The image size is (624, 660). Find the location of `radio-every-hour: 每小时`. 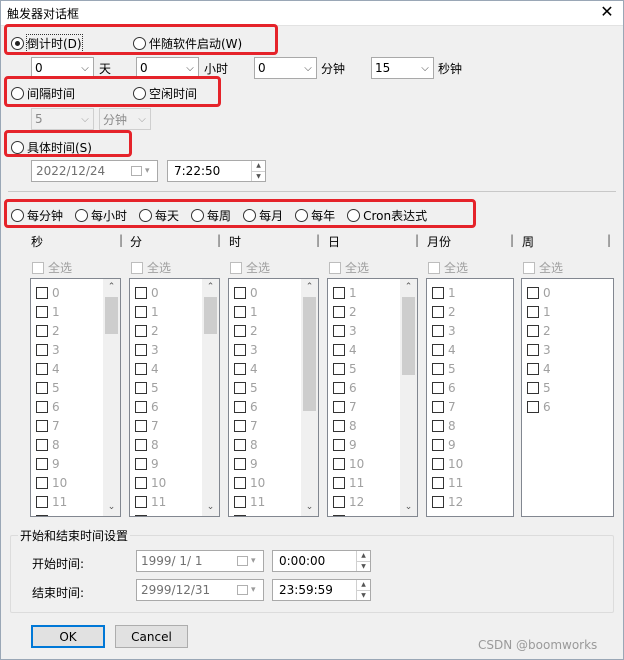

radio-every-hour: 每小时 is located at coordinates (101, 215).